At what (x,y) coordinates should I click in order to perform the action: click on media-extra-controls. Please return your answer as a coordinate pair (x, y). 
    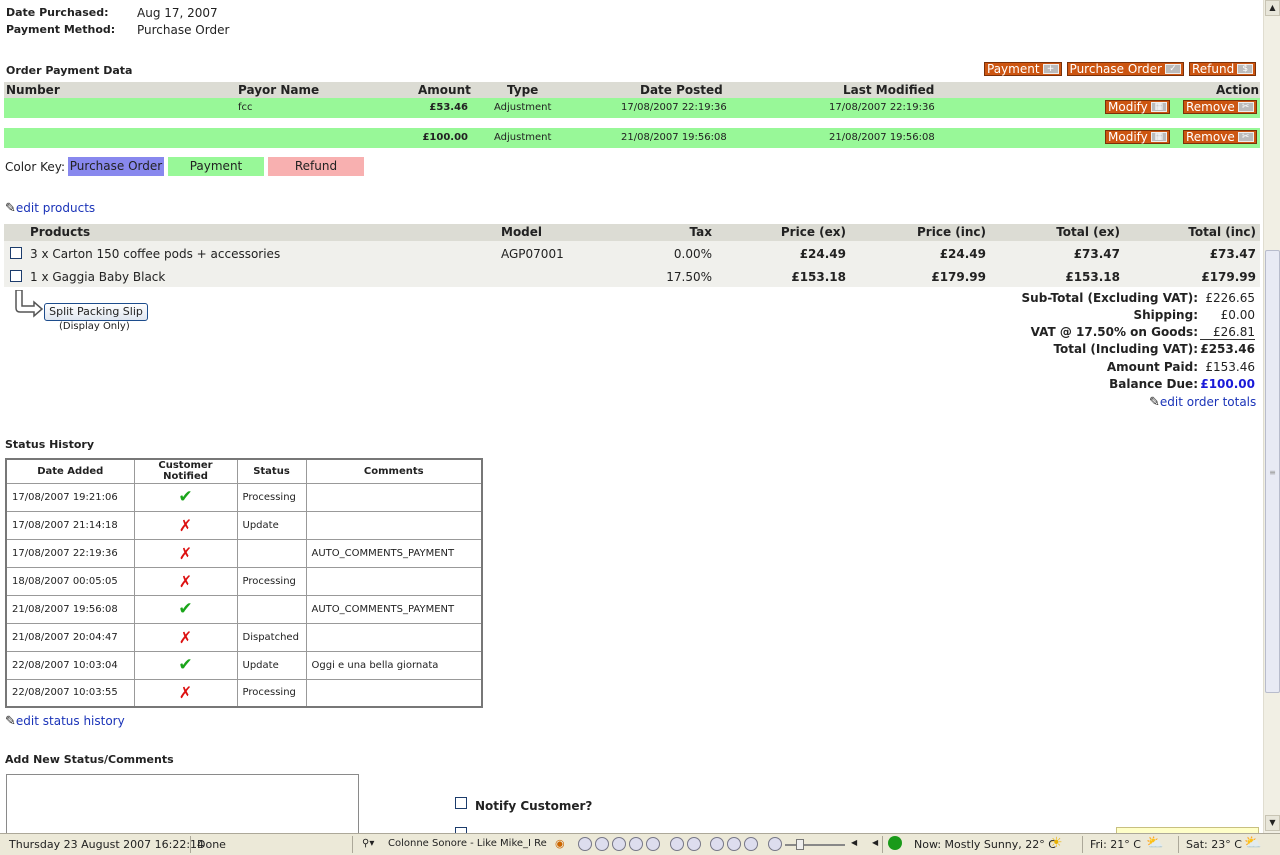
    Looking at the image, I should click on (687, 844).